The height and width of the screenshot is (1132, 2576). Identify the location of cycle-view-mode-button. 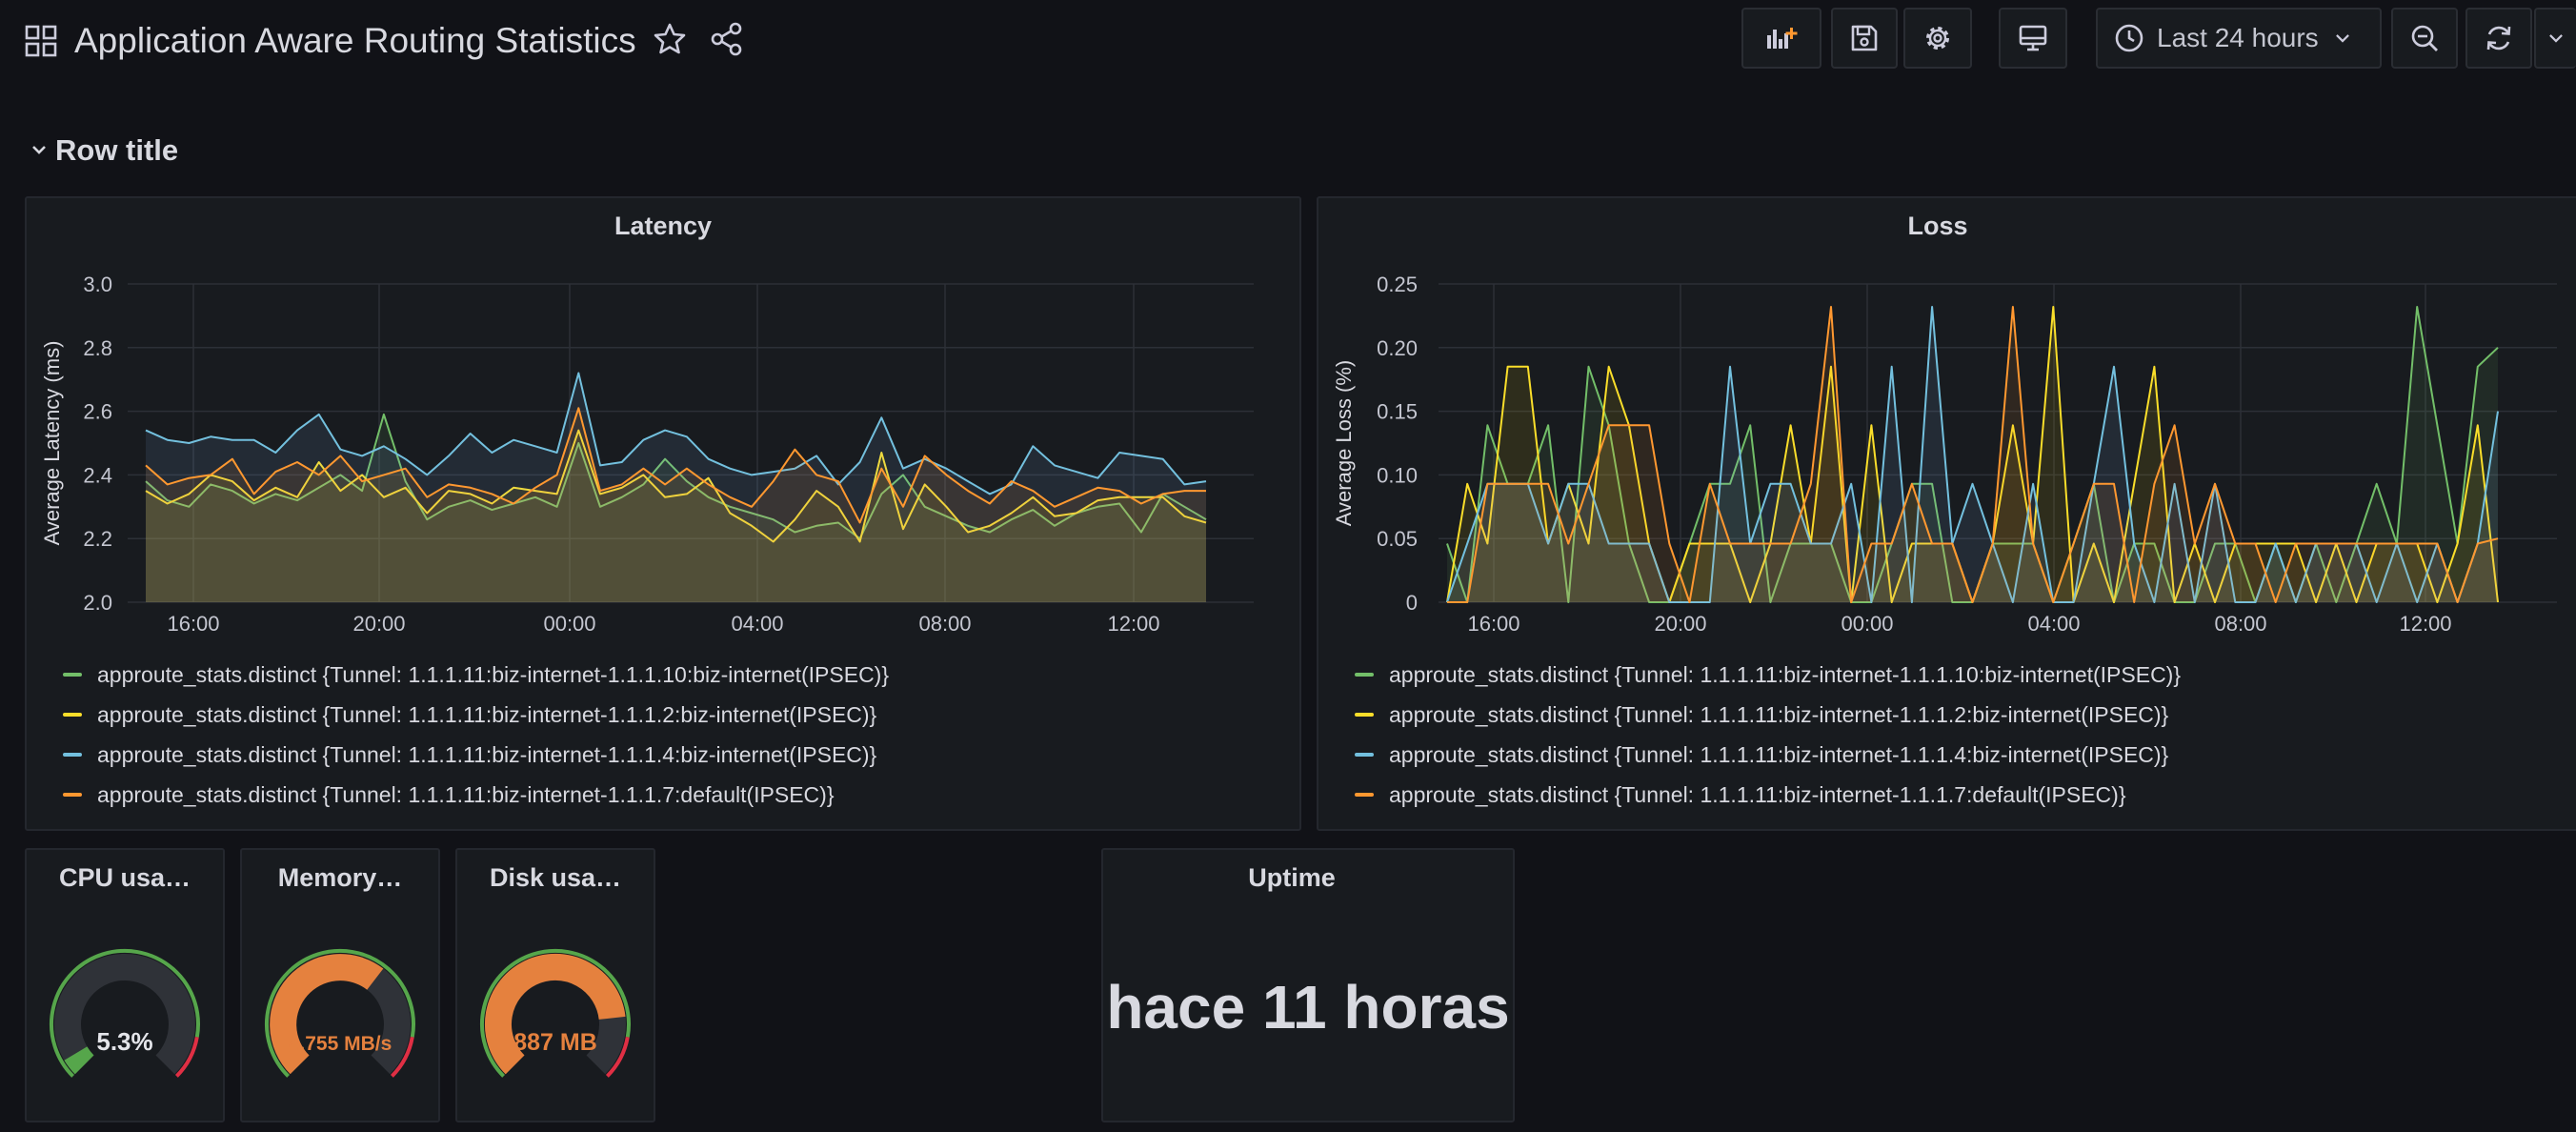
(2033, 38).